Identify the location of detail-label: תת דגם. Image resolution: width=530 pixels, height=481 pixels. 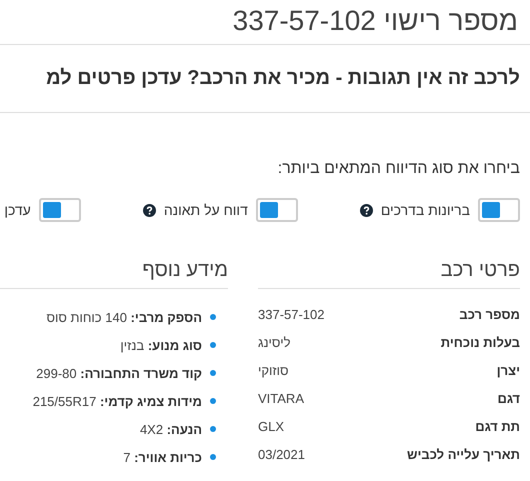
(497, 427).